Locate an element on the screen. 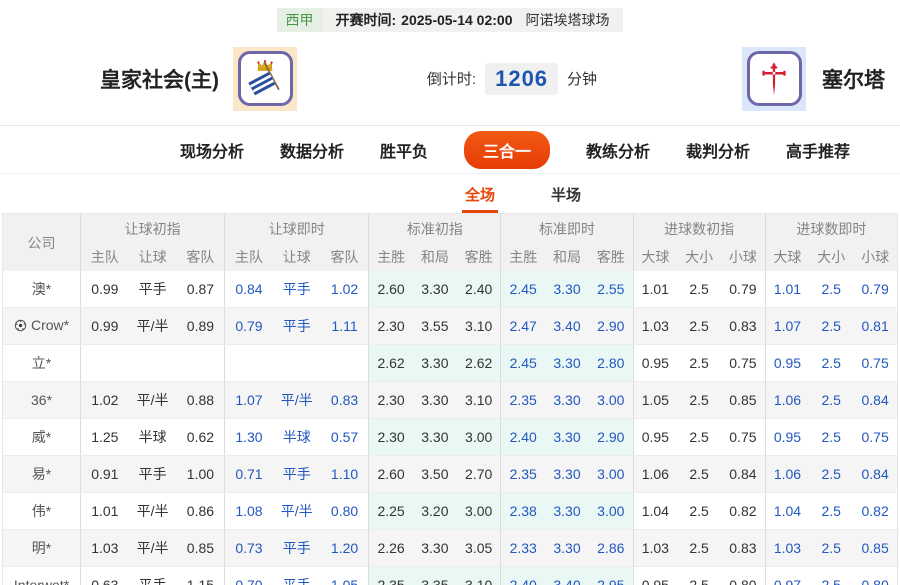  odds-cell: 3.05 is located at coordinates (478, 548).